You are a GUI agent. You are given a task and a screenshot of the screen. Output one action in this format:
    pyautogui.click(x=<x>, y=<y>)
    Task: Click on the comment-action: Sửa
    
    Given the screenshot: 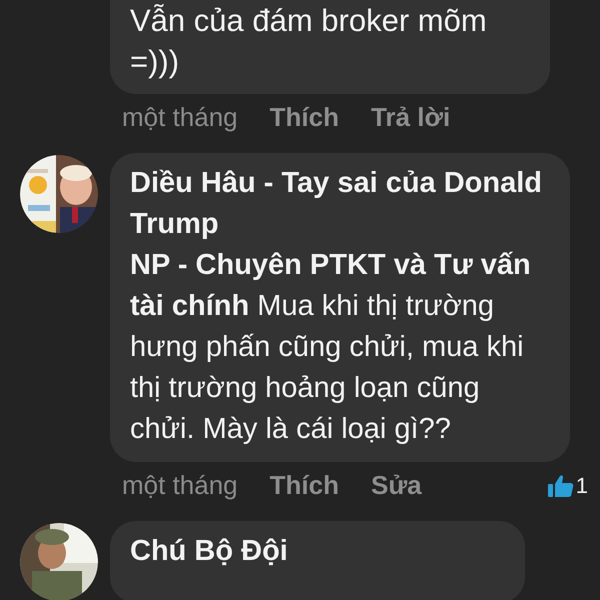 What is the action you would take?
    pyautogui.click(x=396, y=485)
    